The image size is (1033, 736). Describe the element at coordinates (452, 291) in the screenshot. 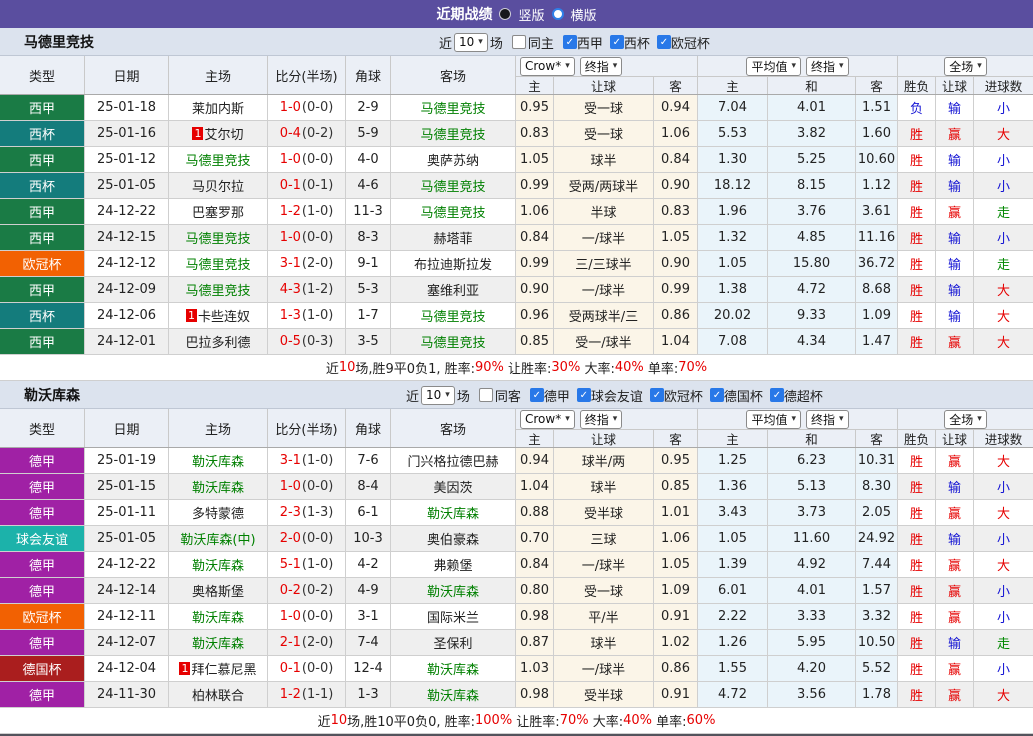

I see `away-team-name: 塞维利亚` at that location.